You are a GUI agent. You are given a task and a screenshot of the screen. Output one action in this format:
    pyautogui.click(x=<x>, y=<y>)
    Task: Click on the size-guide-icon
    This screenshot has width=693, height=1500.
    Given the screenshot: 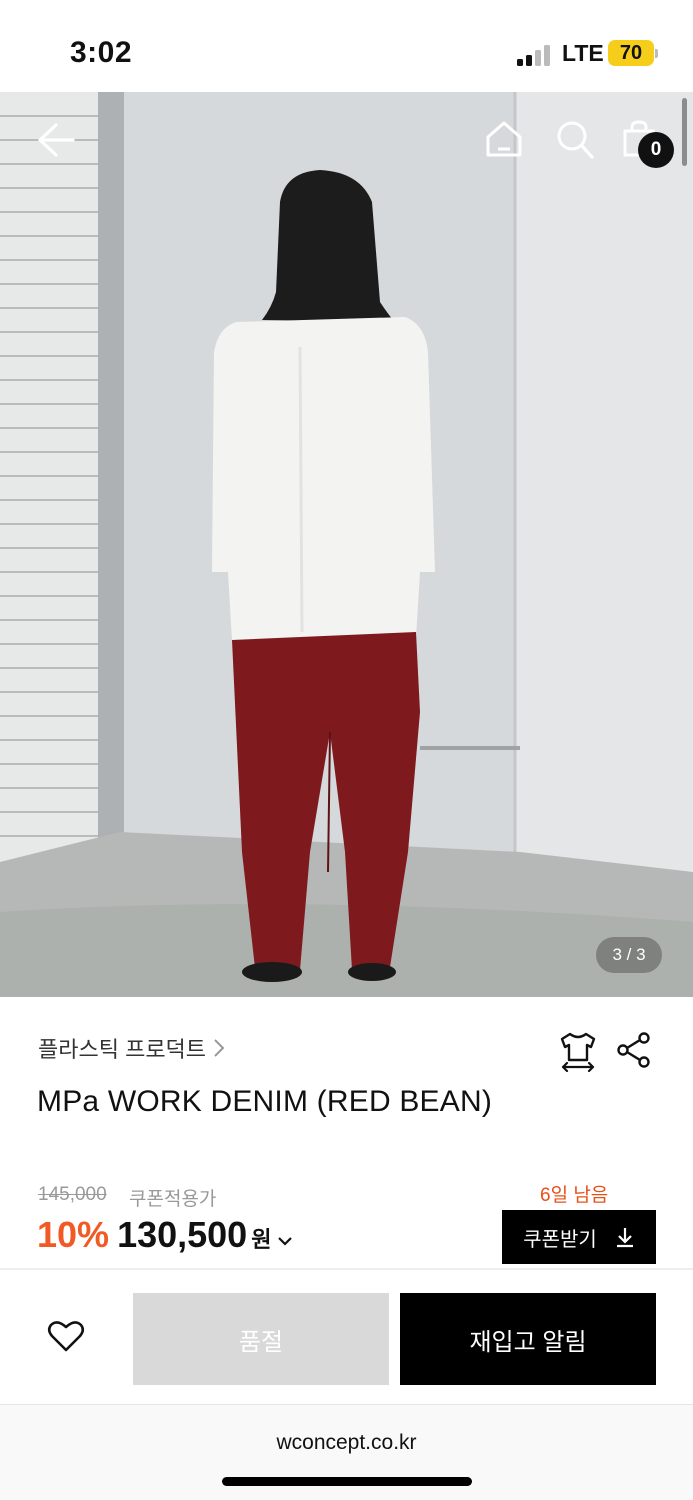 What is the action you would take?
    pyautogui.click(x=578, y=1051)
    